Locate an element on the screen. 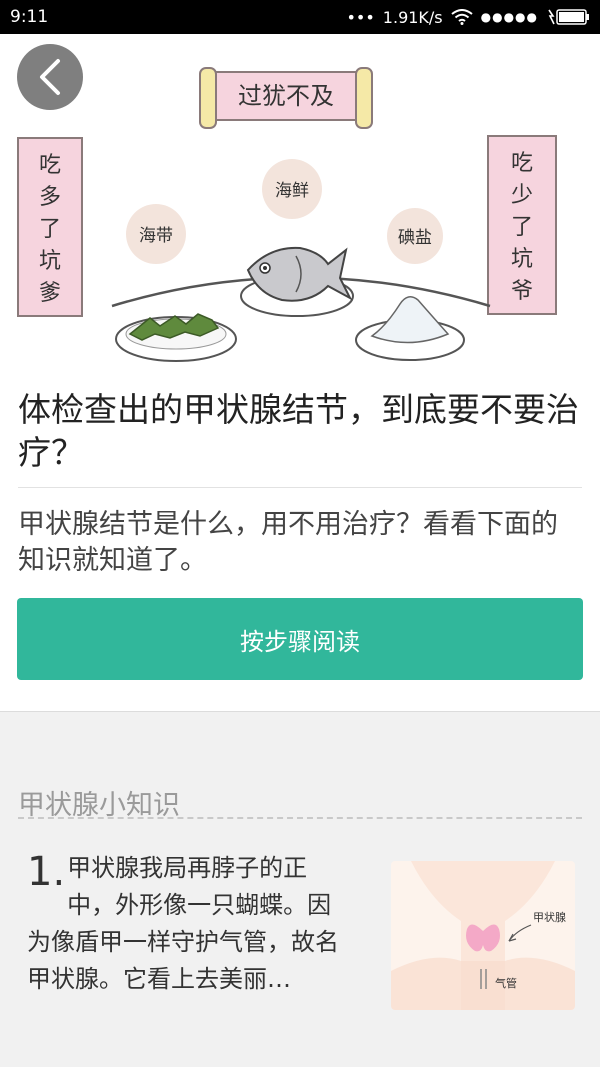 This screenshot has height=1067, width=600. signal-icon: ●●●●● is located at coordinates (509, 17).